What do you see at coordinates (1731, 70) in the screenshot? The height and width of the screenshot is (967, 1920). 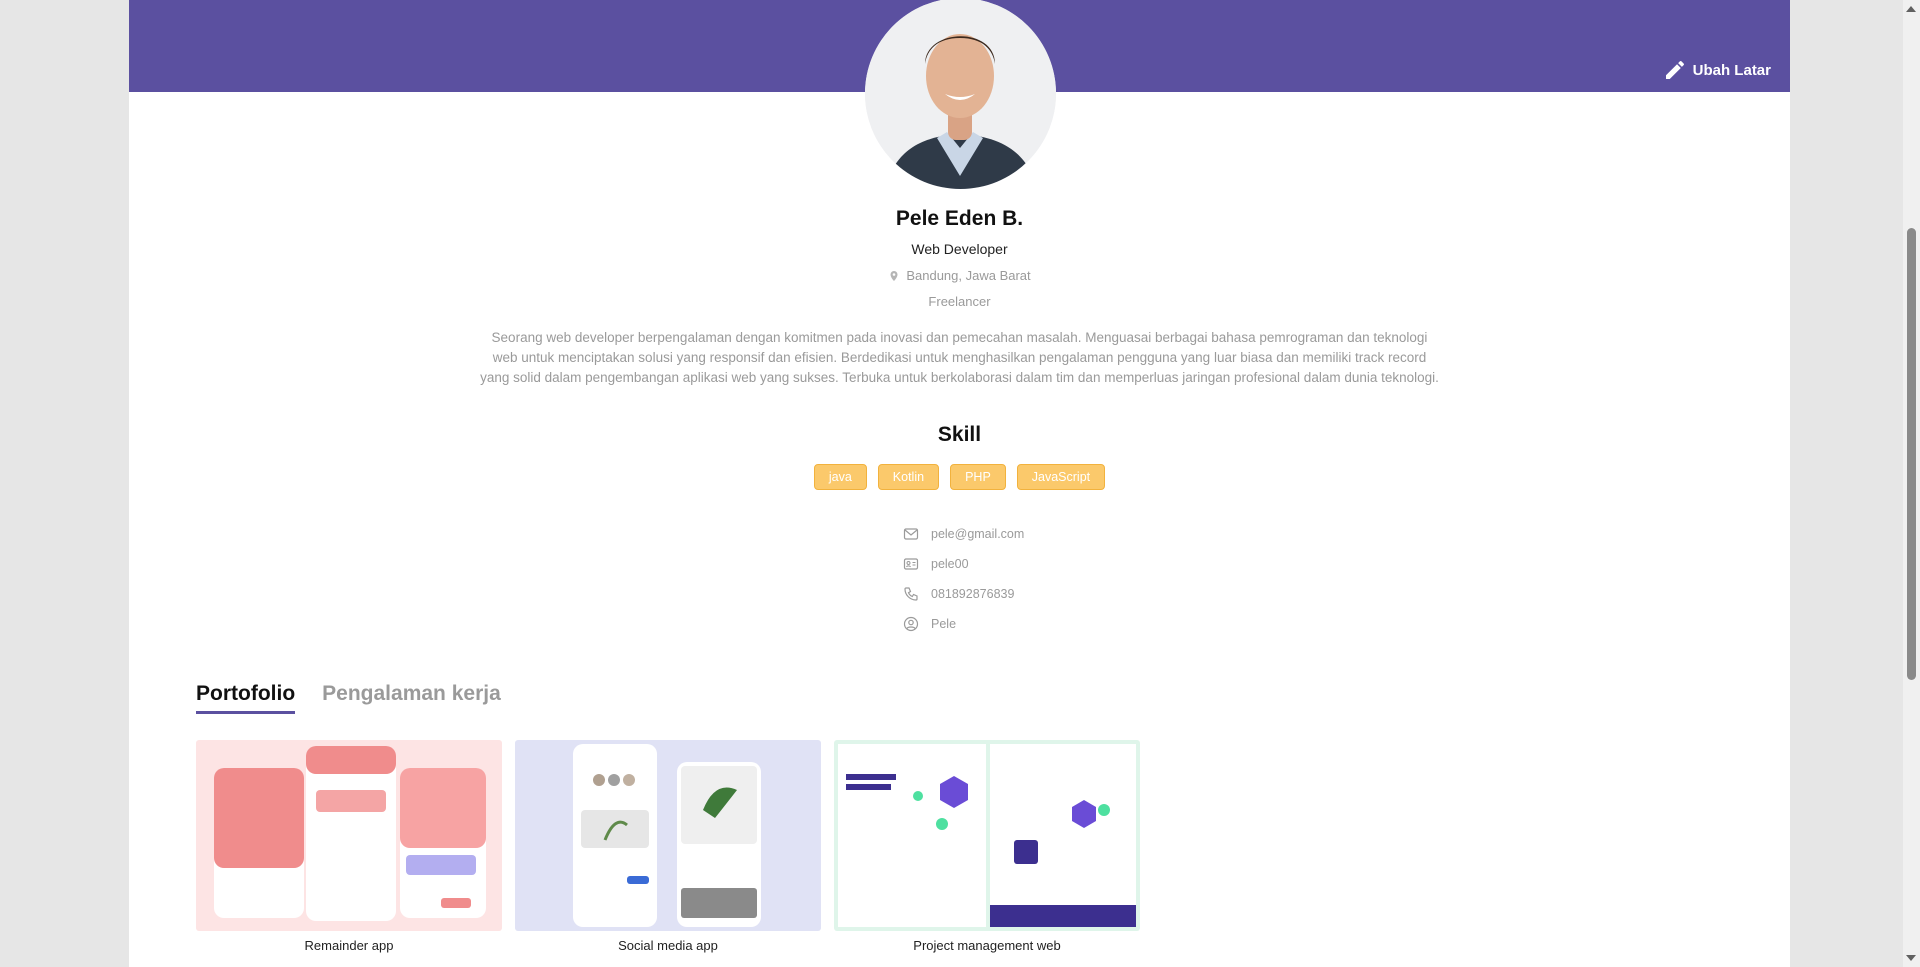 I see `edit-background-label: Ubah Latar` at bounding box center [1731, 70].